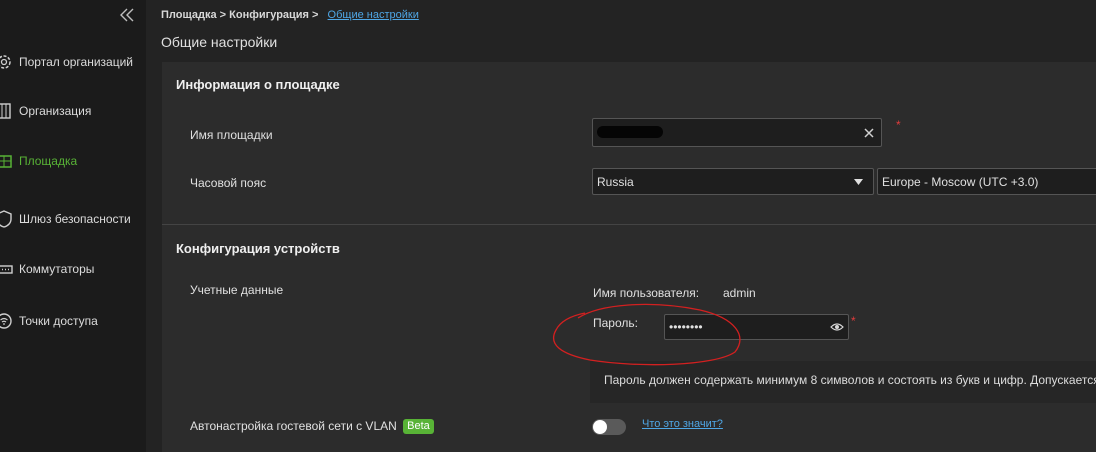 The height and width of the screenshot is (452, 1096). I want to click on breadcrumb-site: Площадка, so click(189, 15).